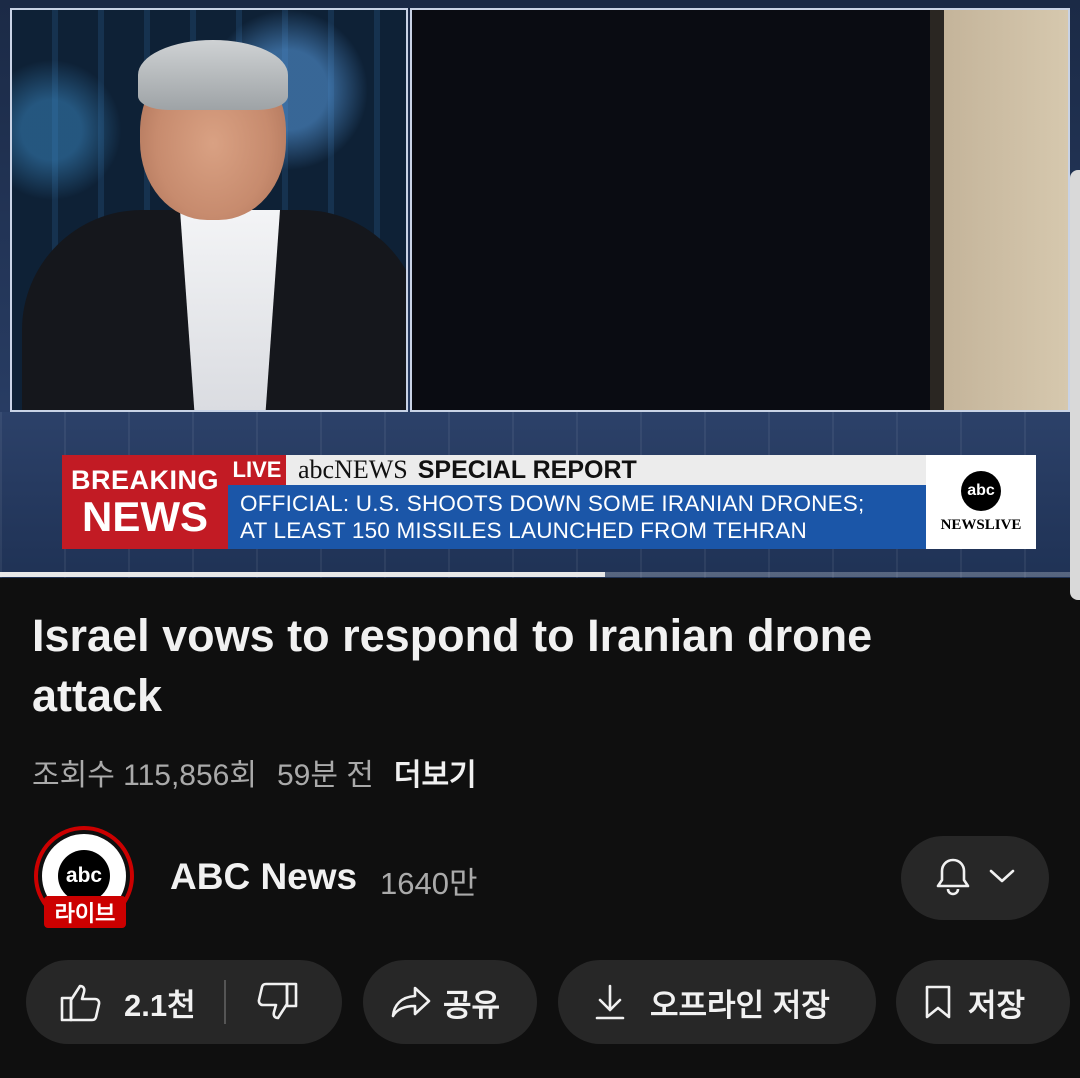 The image size is (1080, 1078). I want to click on like-dislike-group: 2.1천, so click(184, 1002).